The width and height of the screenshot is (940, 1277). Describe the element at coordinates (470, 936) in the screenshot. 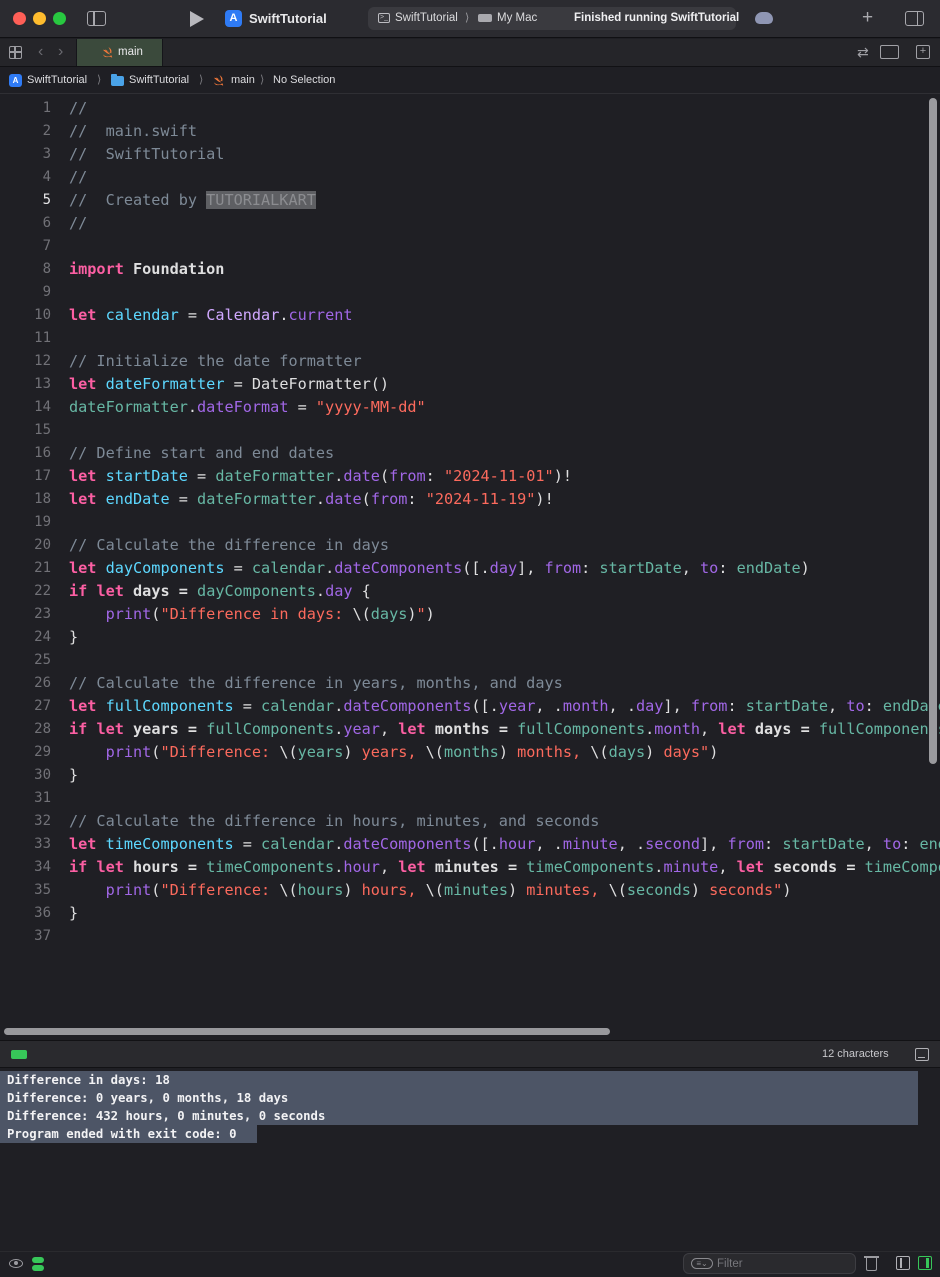

I see `code-line: 37` at that location.